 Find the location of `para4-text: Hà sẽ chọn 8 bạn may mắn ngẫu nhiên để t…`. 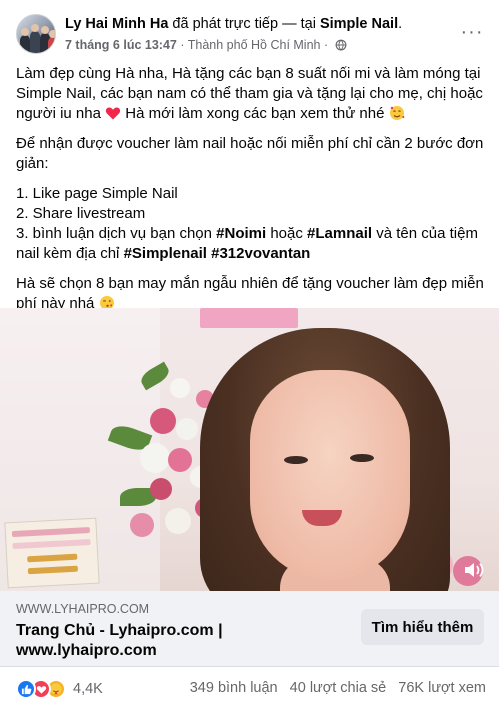

para4-text: Hà sẽ chọn 8 bạn may mắn ngẫu nhiên để t… is located at coordinates (250, 293).